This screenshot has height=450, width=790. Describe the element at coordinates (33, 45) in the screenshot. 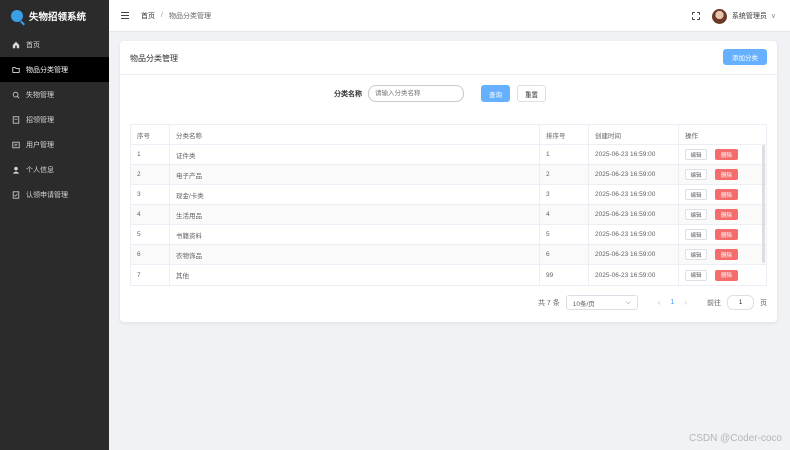

I see `sidebar-item-label: 首页` at that location.